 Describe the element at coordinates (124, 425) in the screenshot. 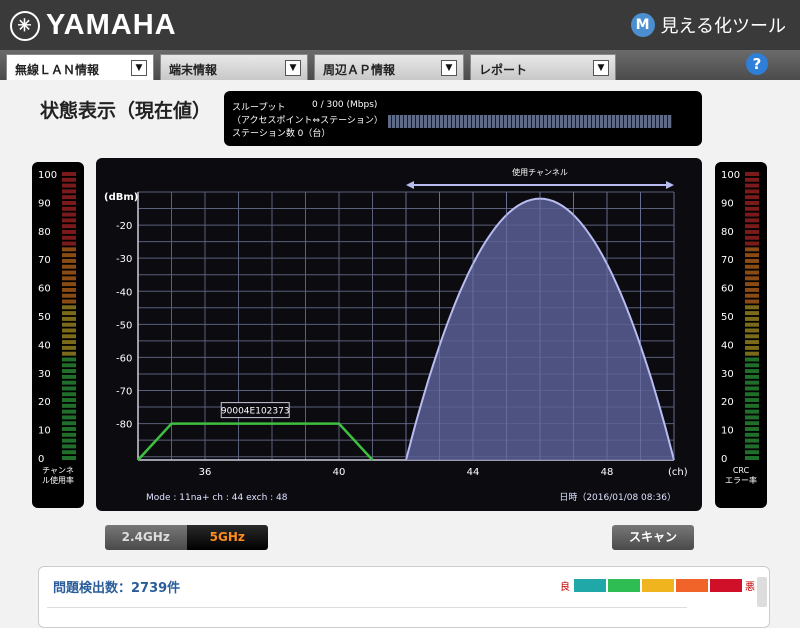

I see `y-tick-label: -80` at that location.